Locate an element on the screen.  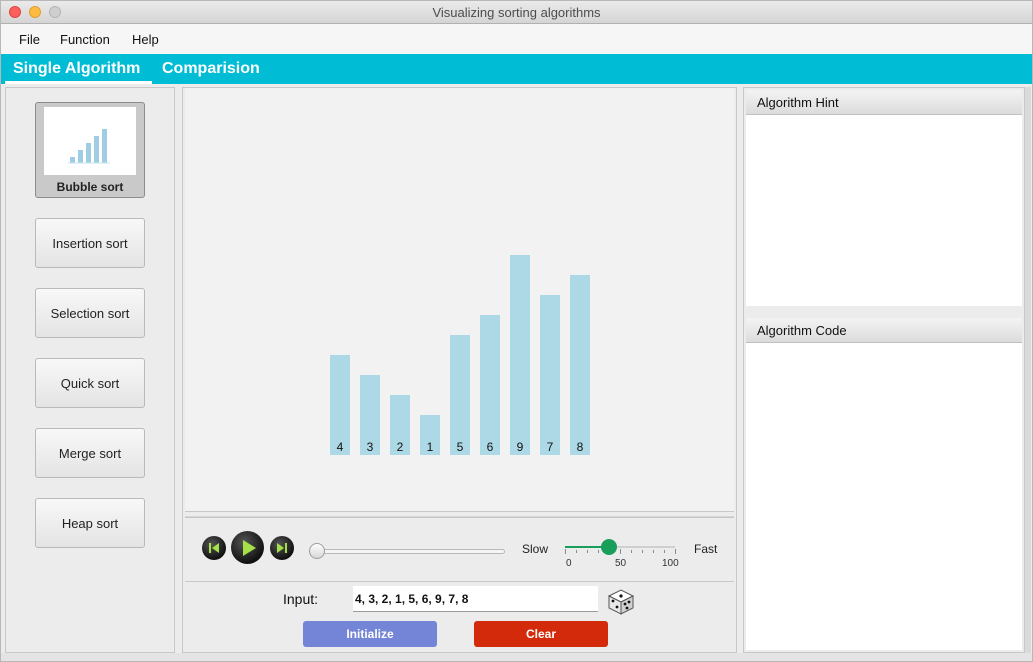
bubble-sort-label: Bubble sort is located at coordinates (90, 187).